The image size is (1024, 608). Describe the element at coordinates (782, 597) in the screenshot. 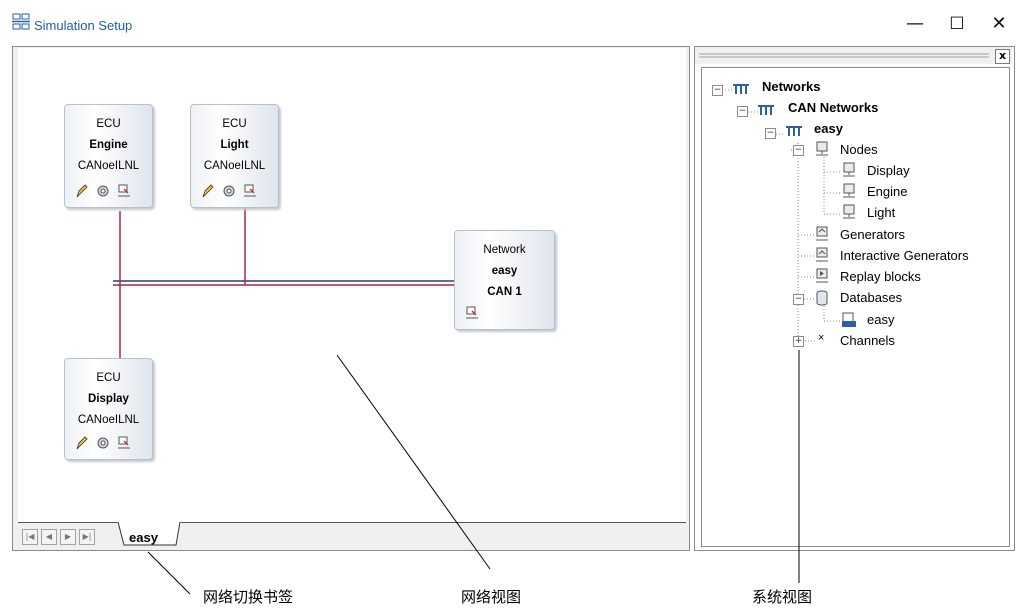

I see `caption-system-view: 系统视图` at that location.